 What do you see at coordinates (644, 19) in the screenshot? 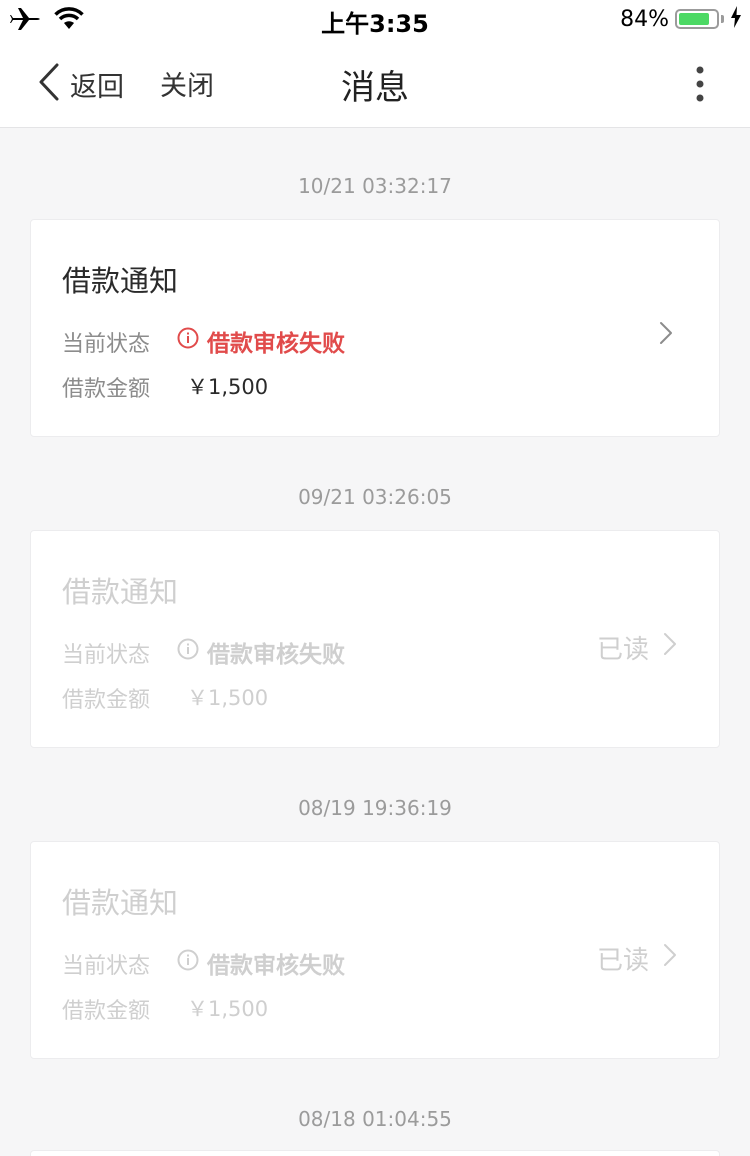
I see `battery-percent: 84%` at bounding box center [644, 19].